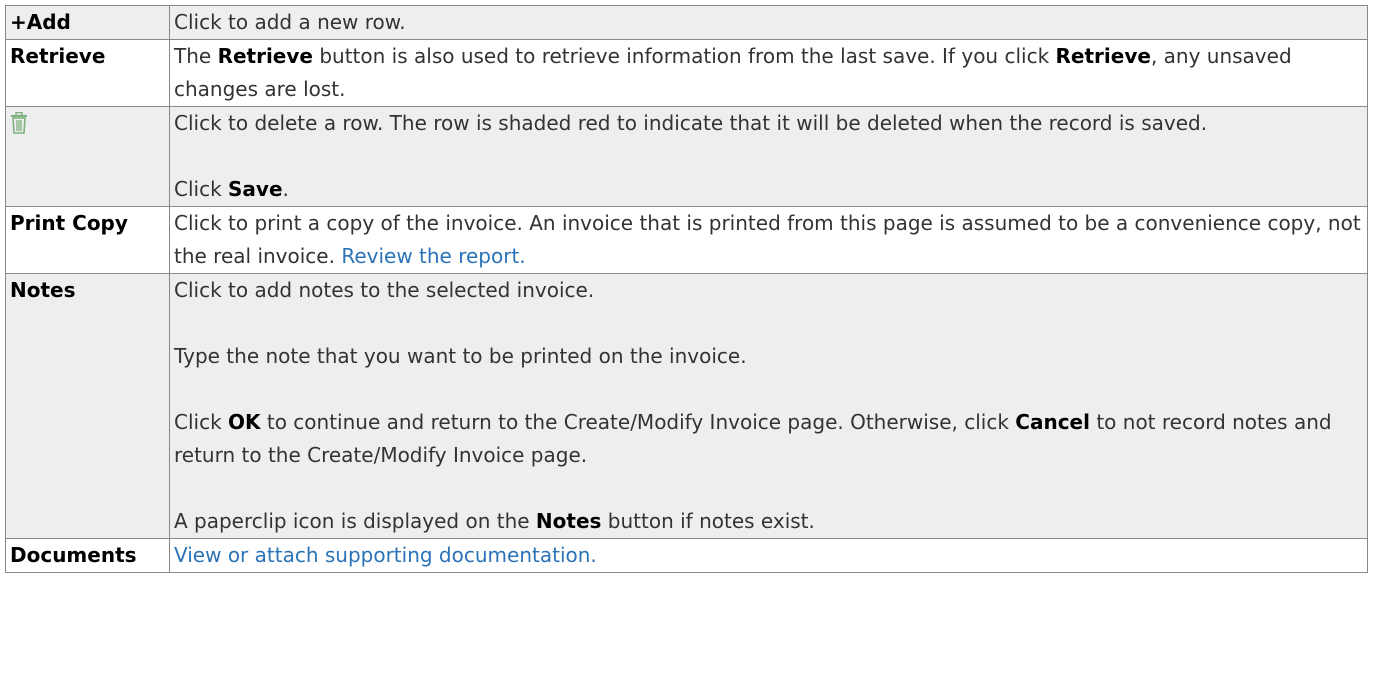 The height and width of the screenshot is (689, 1373). I want to click on table-row-add: +Add Click to add a new row., so click(686, 22).